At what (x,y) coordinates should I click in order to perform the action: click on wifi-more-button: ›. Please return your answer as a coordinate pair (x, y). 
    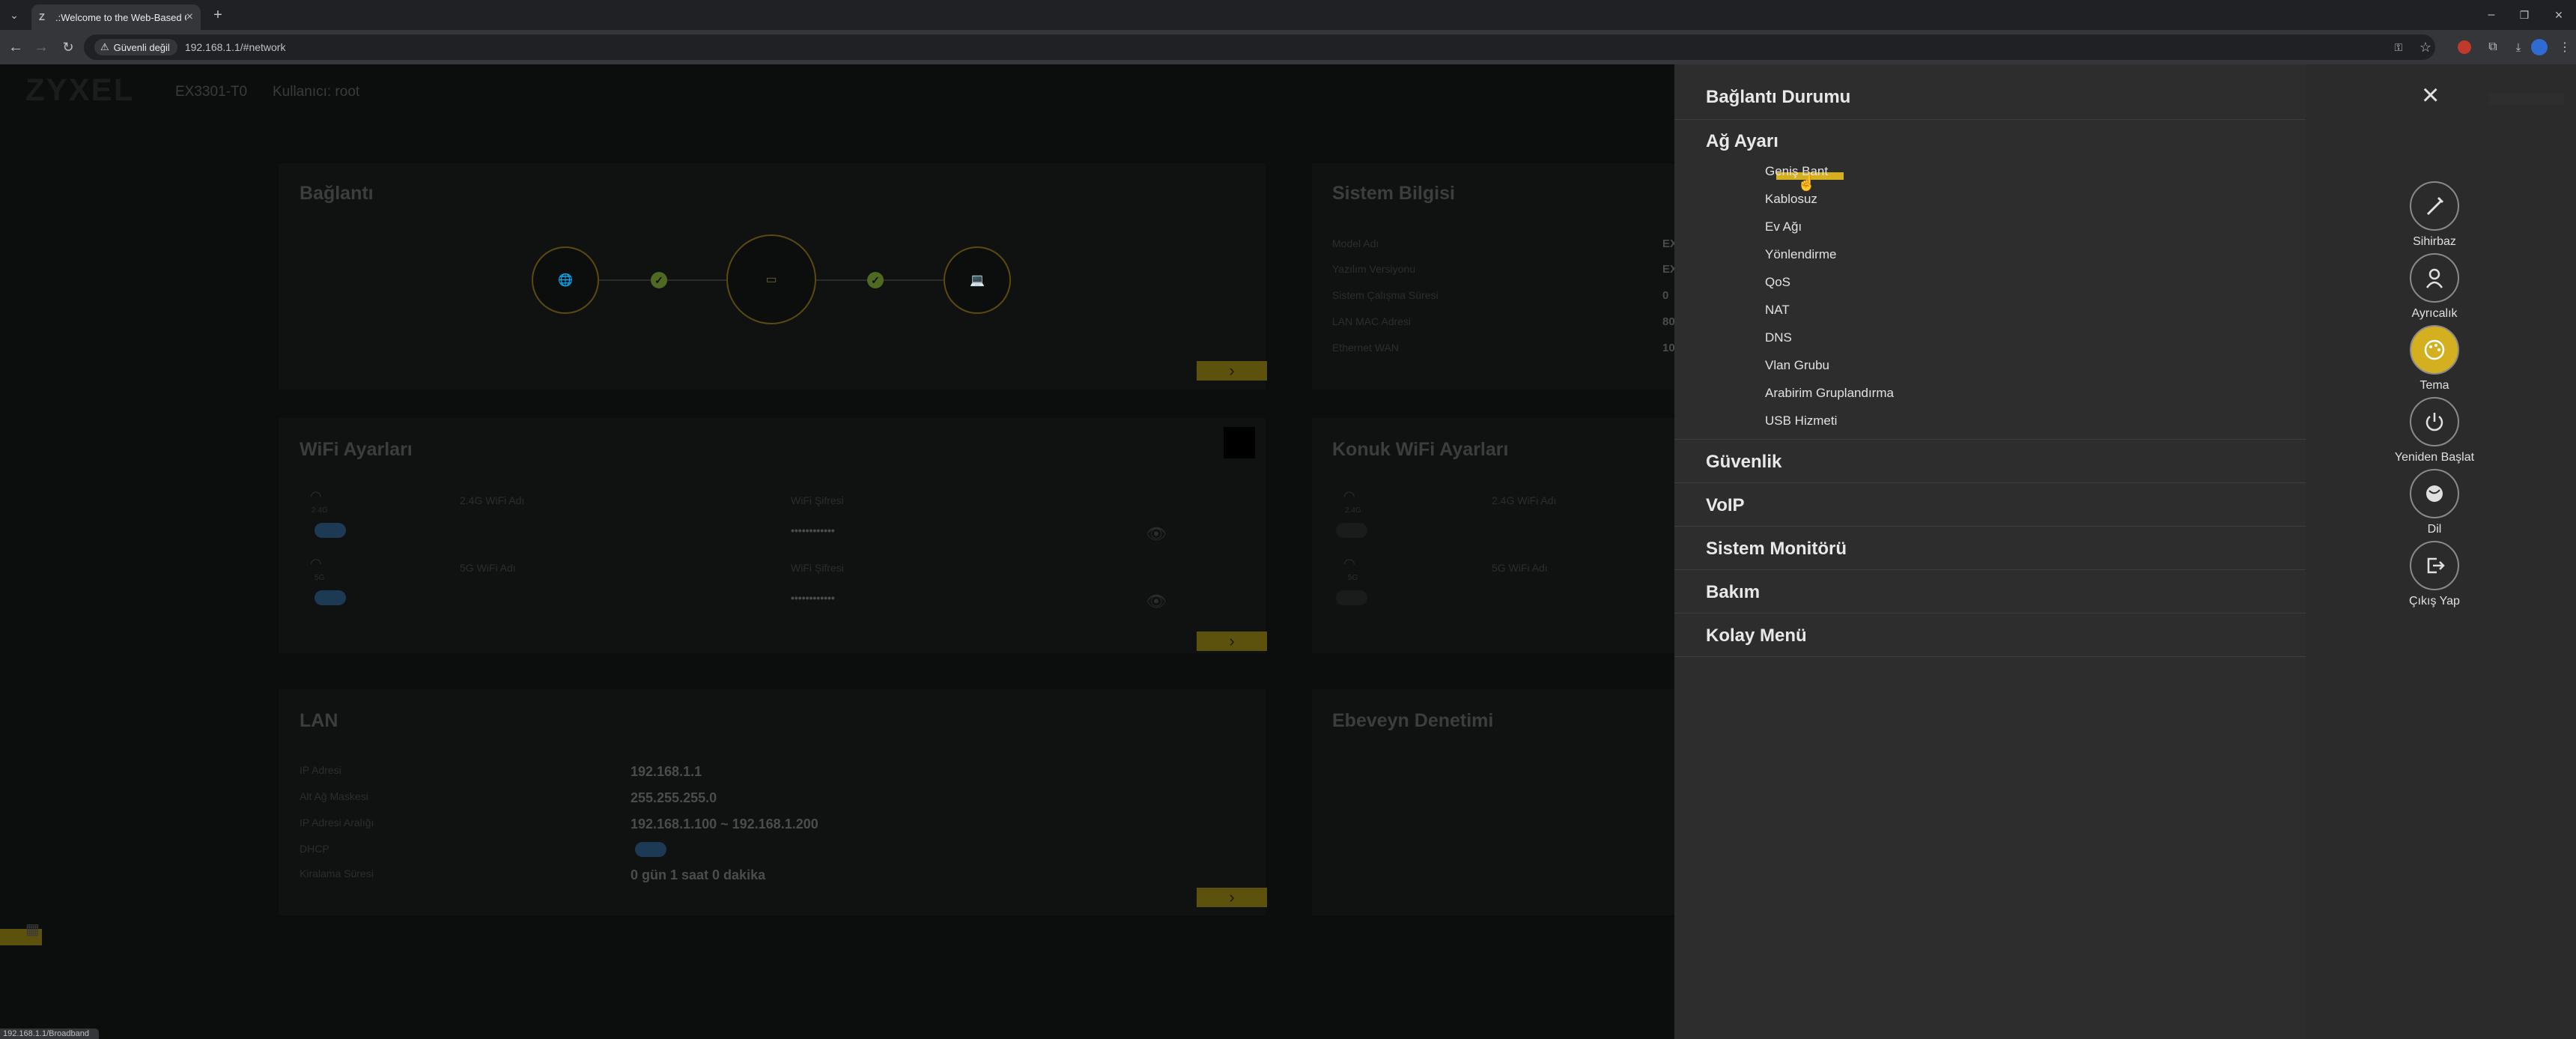
    Looking at the image, I should click on (1232, 641).